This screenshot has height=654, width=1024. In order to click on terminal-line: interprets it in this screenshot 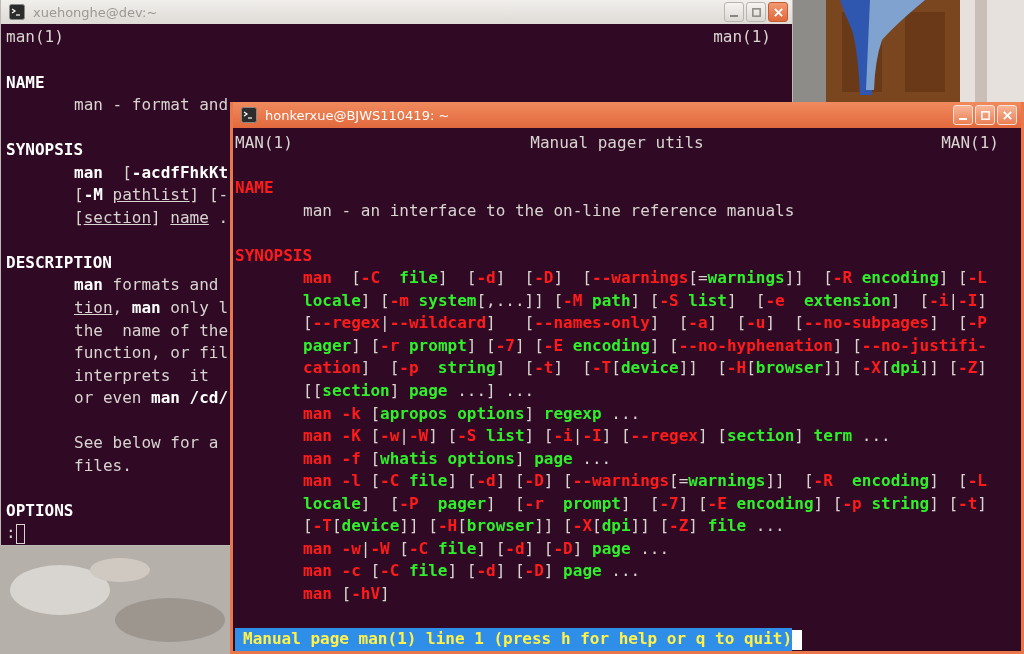, I will do `click(141, 375)`.